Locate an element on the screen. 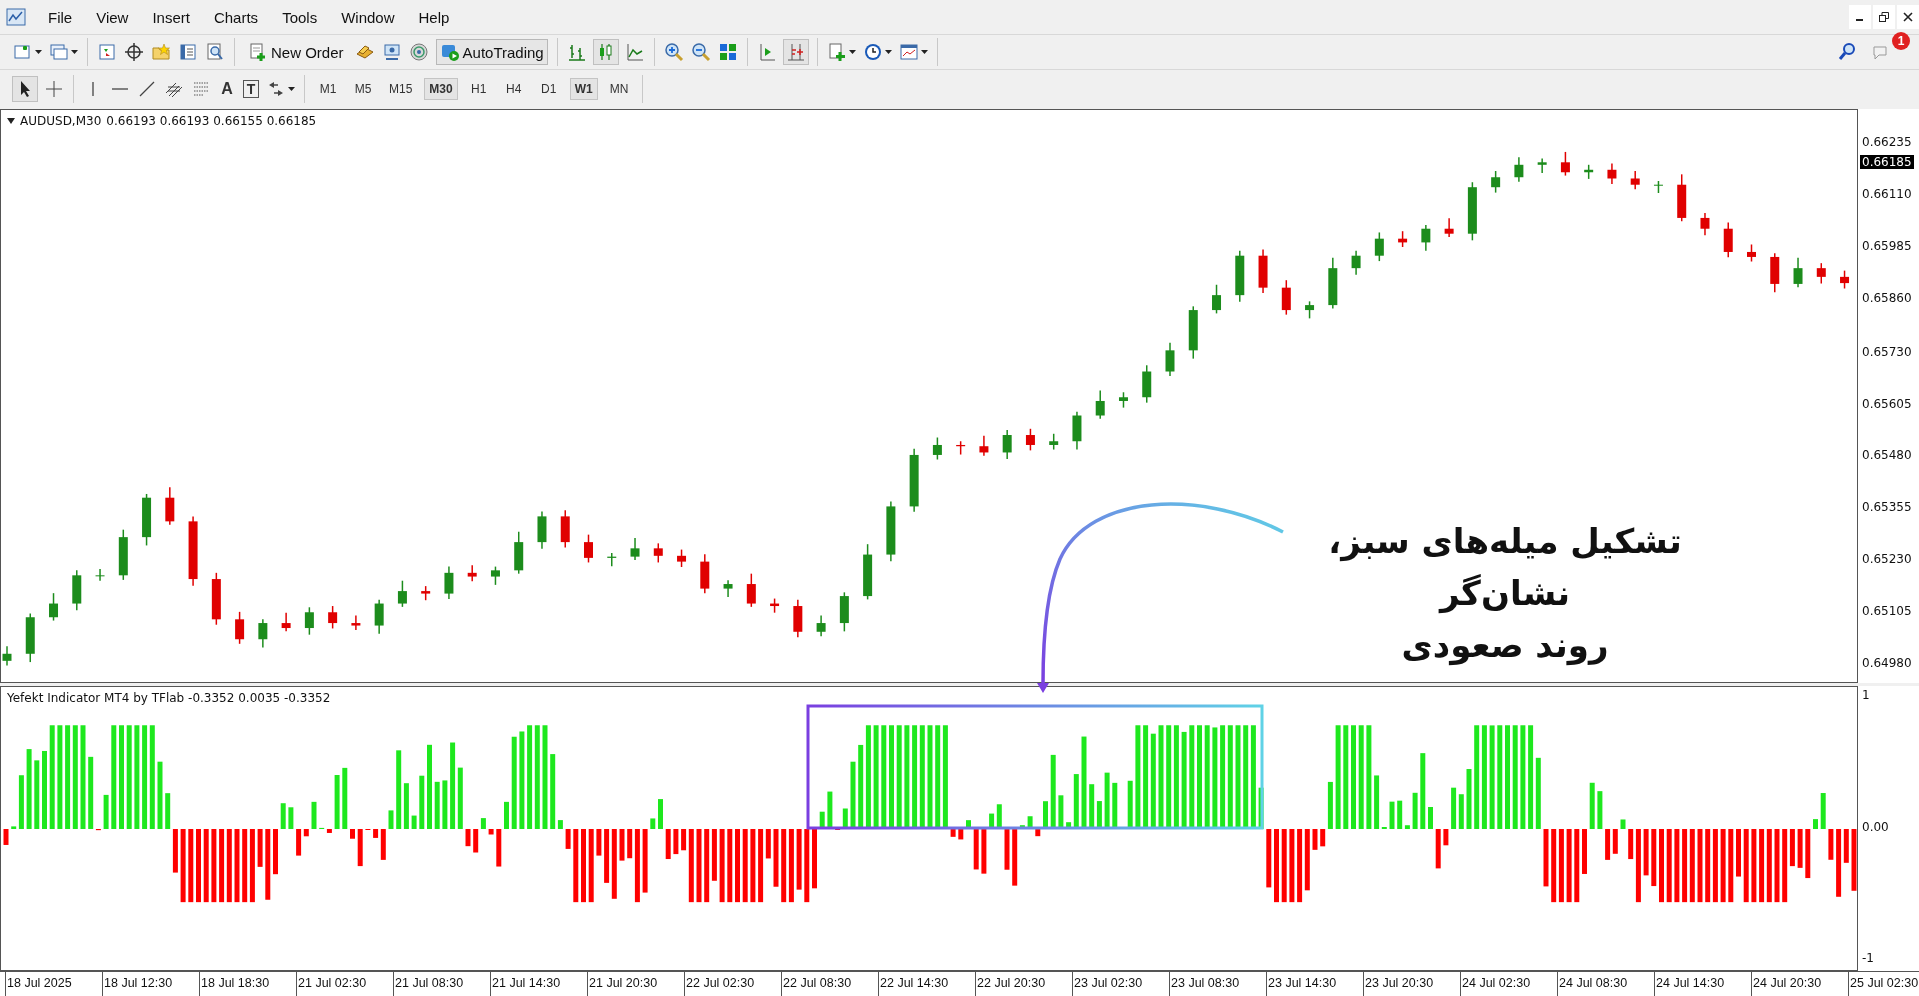 The height and width of the screenshot is (996, 1919). menu-item: View is located at coordinates (112, 17).